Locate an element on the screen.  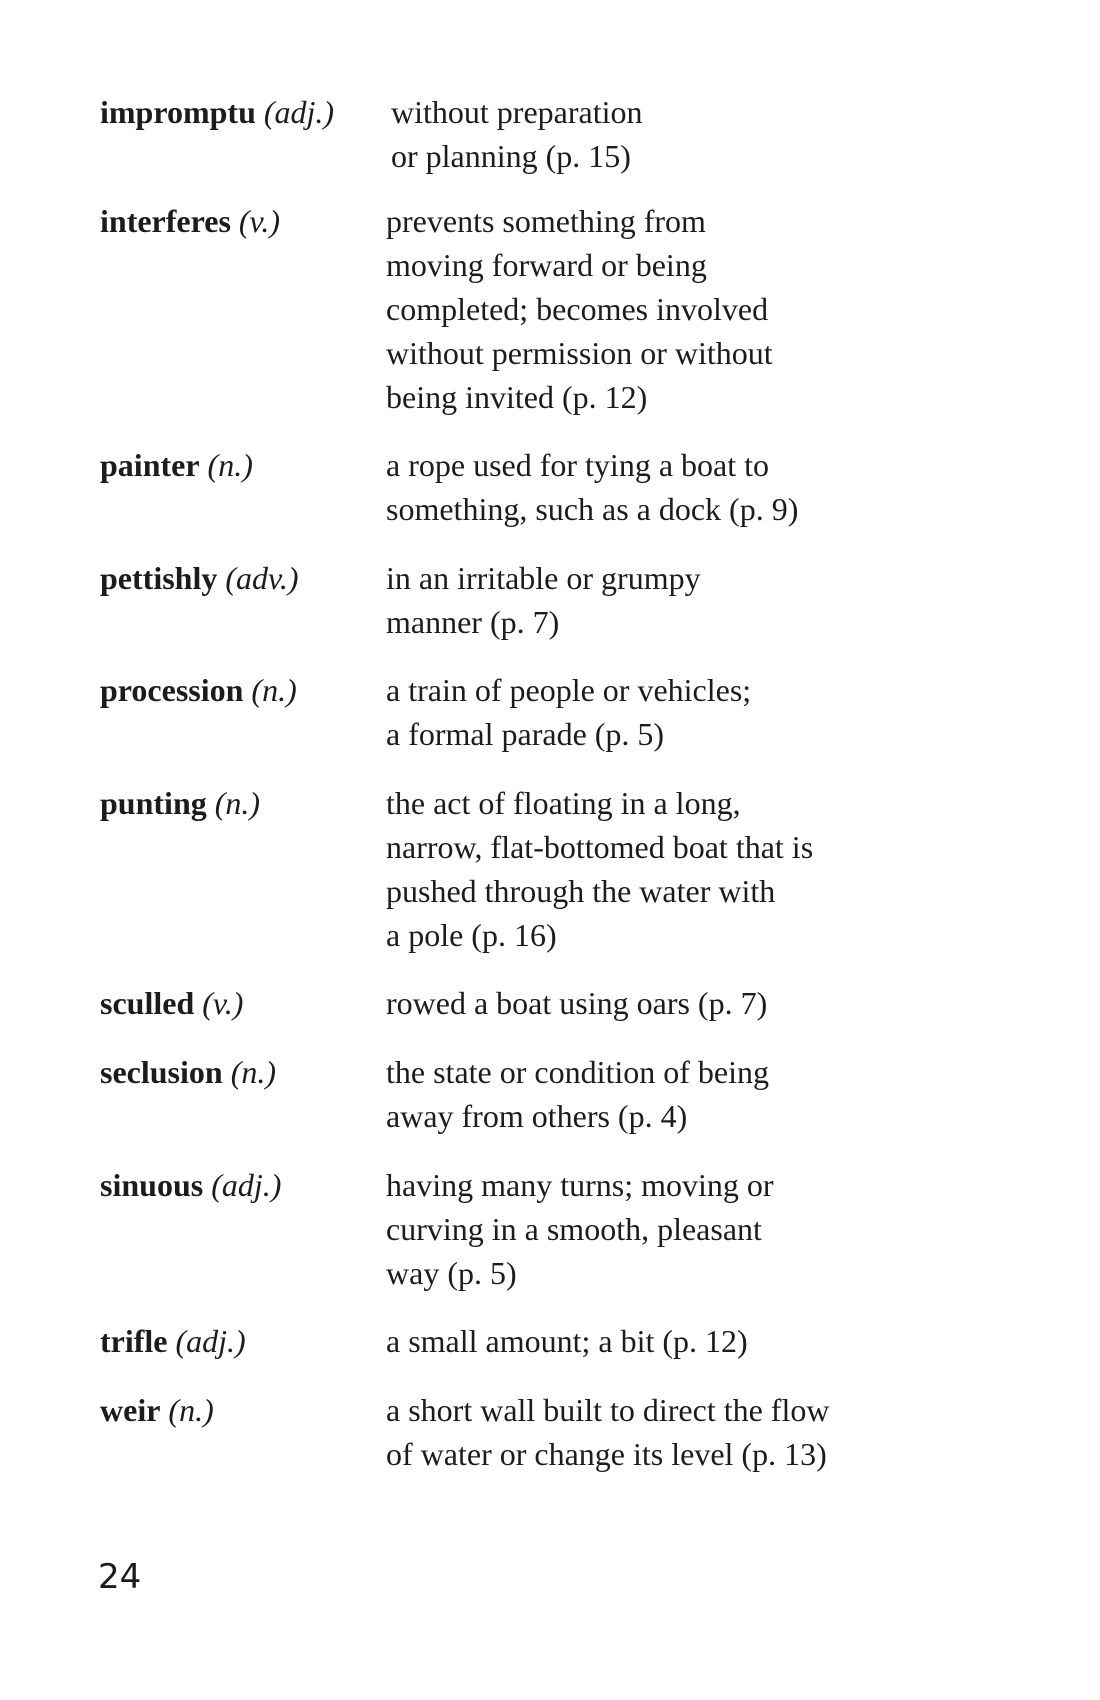
term-word: weir is located at coordinates (130, 1410).